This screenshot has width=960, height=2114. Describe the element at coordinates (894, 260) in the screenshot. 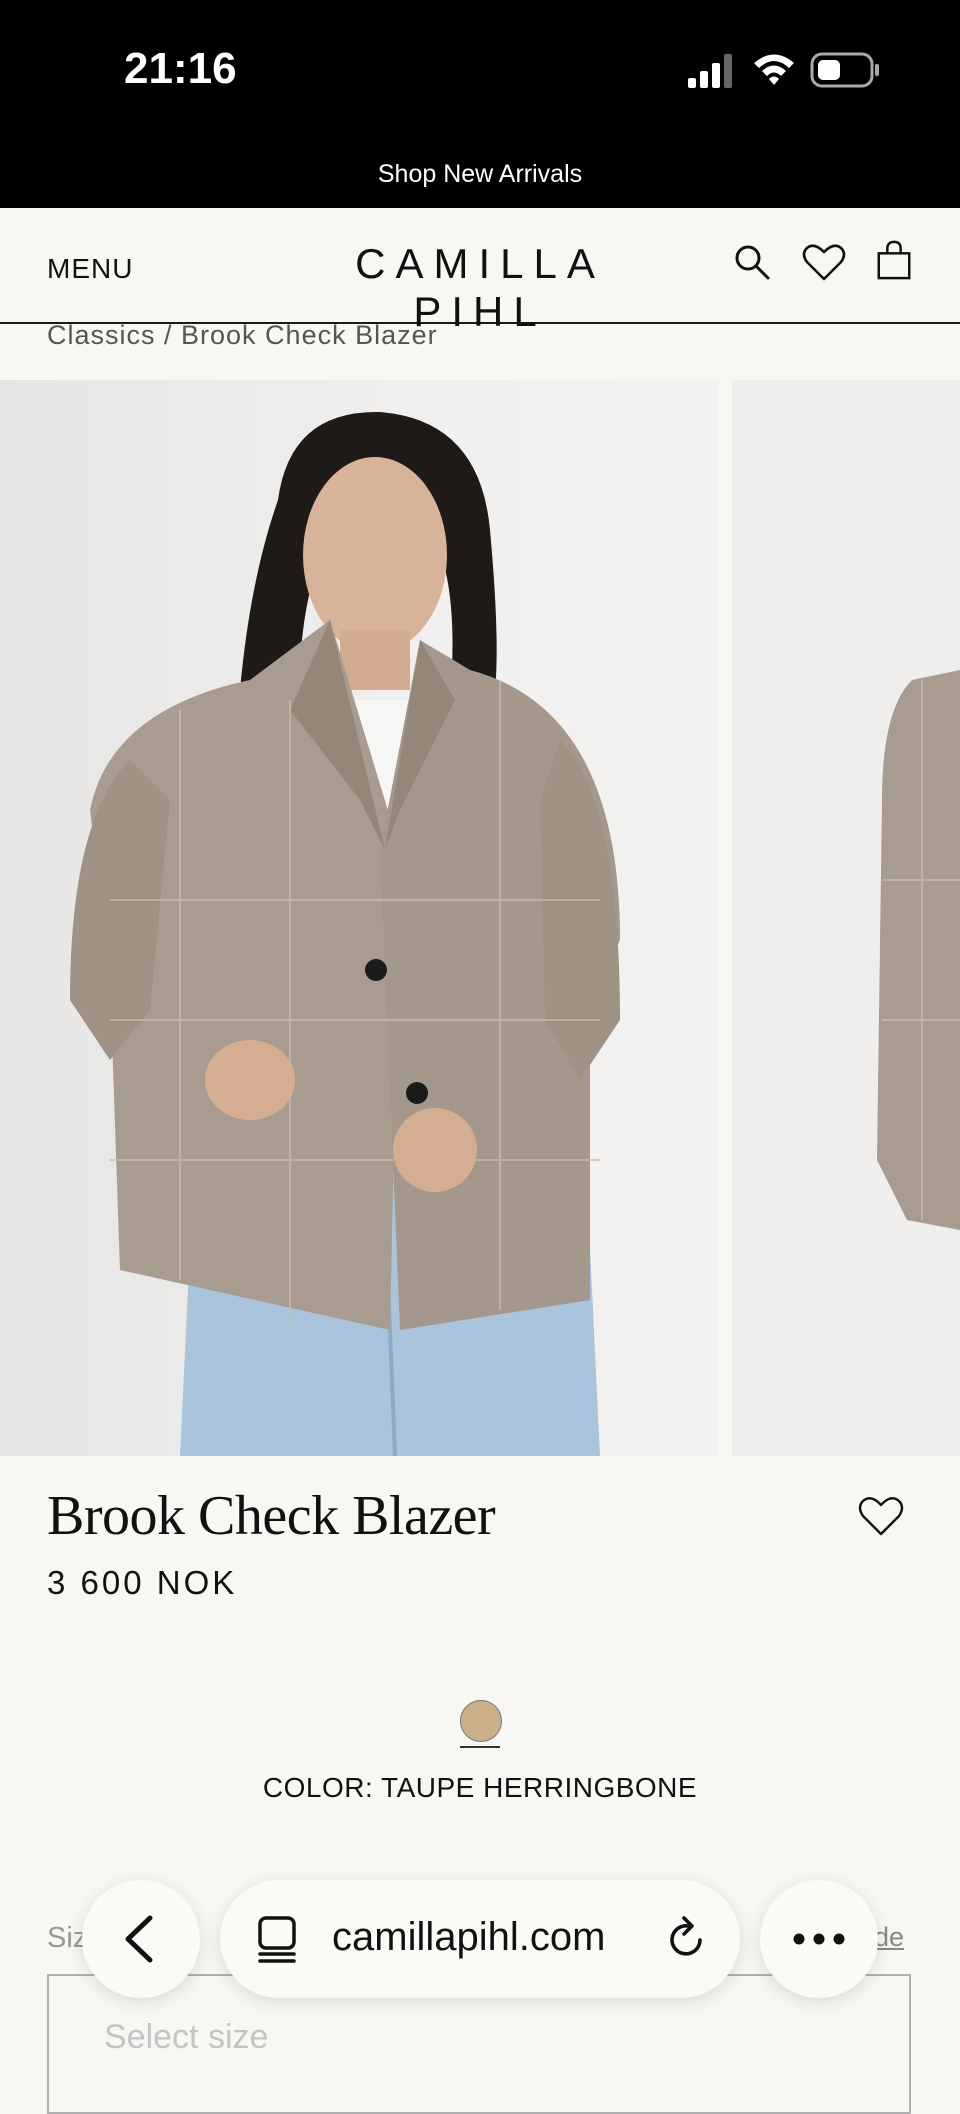

I see `shopping-bag-icon` at that location.